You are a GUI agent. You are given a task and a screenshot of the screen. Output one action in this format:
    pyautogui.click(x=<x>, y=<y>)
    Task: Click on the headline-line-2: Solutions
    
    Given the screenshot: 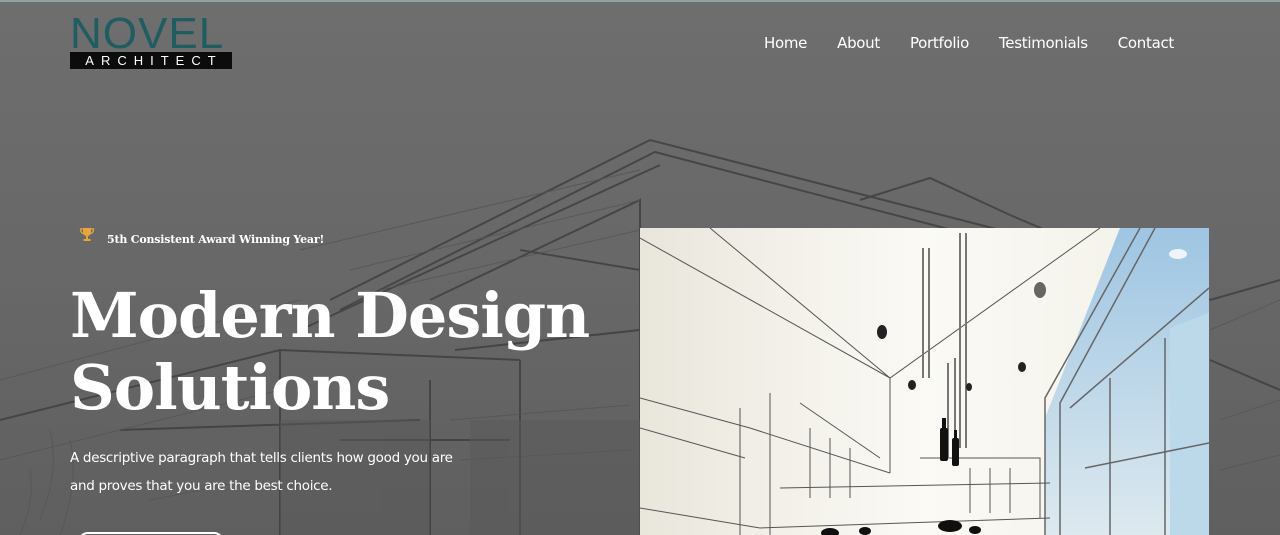 What is the action you would take?
    pyautogui.click(x=230, y=387)
    